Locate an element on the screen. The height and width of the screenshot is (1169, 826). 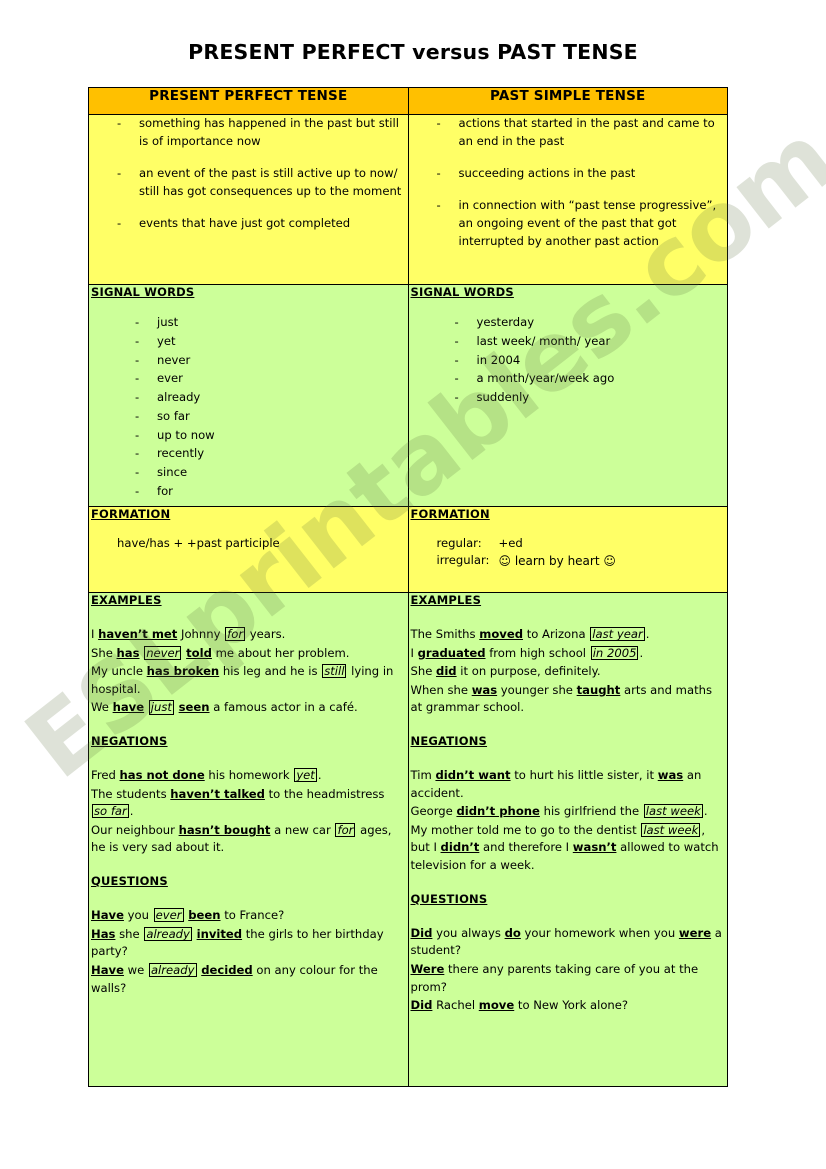
list-item: ever is located at coordinates (248, 378).